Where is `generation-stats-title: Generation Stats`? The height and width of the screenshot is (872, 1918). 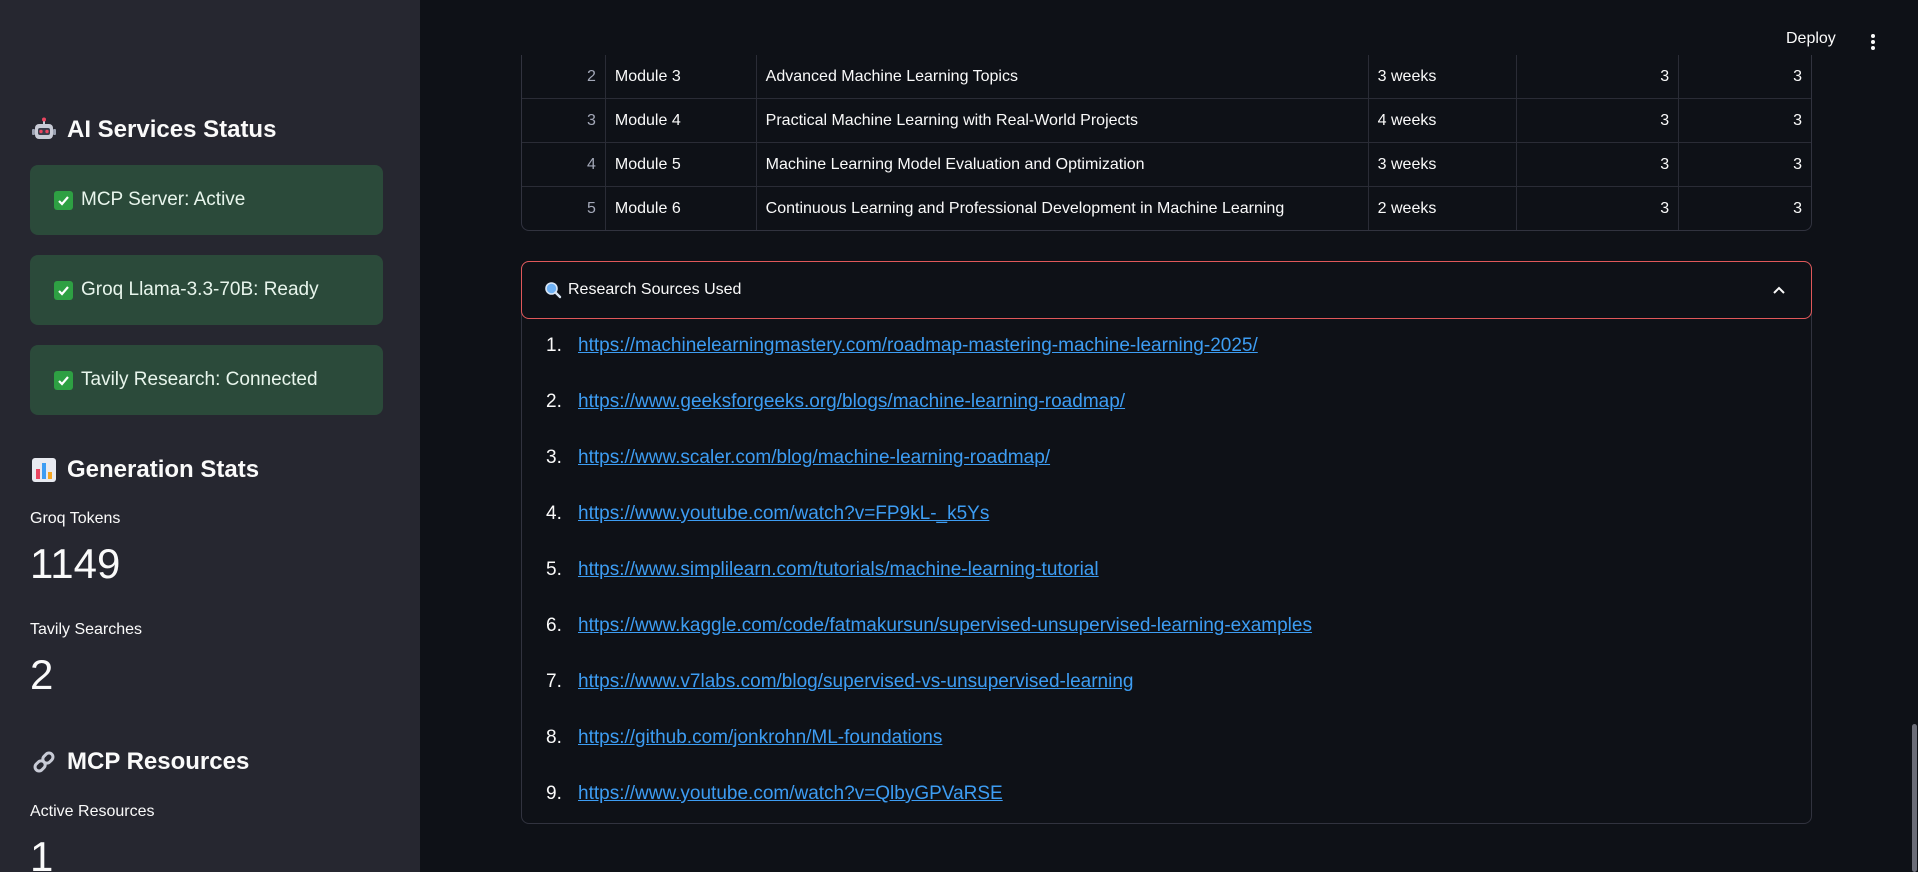
generation-stats-title: Generation Stats is located at coordinates (144, 470).